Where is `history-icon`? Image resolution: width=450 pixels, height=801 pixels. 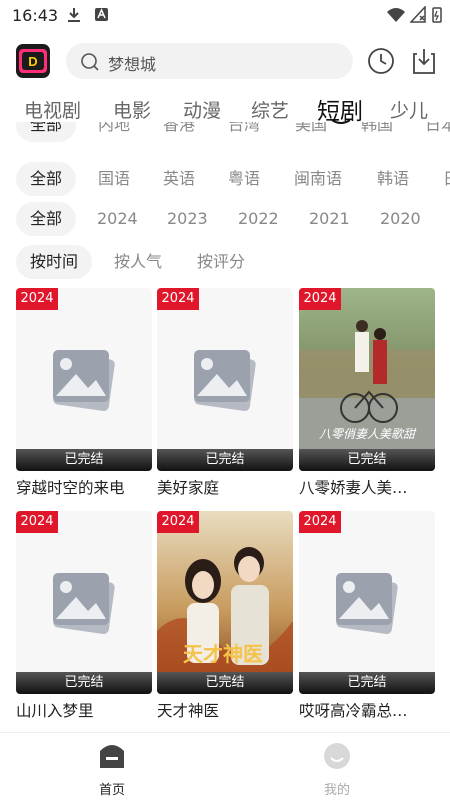
history-icon is located at coordinates (381, 61).